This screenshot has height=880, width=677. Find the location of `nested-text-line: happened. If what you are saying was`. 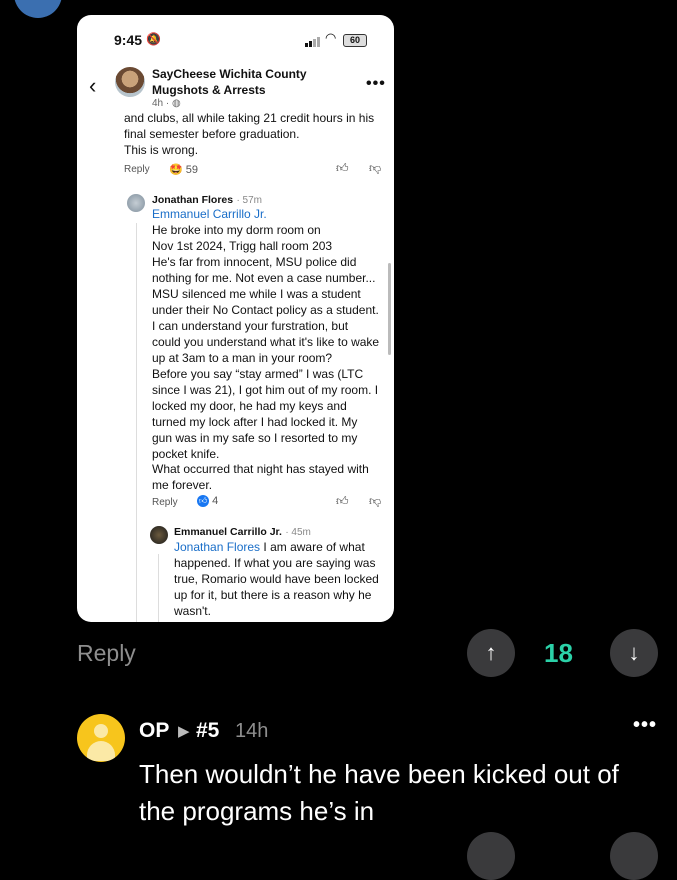

nested-text-line: happened. If what you are saying was is located at coordinates (275, 563).